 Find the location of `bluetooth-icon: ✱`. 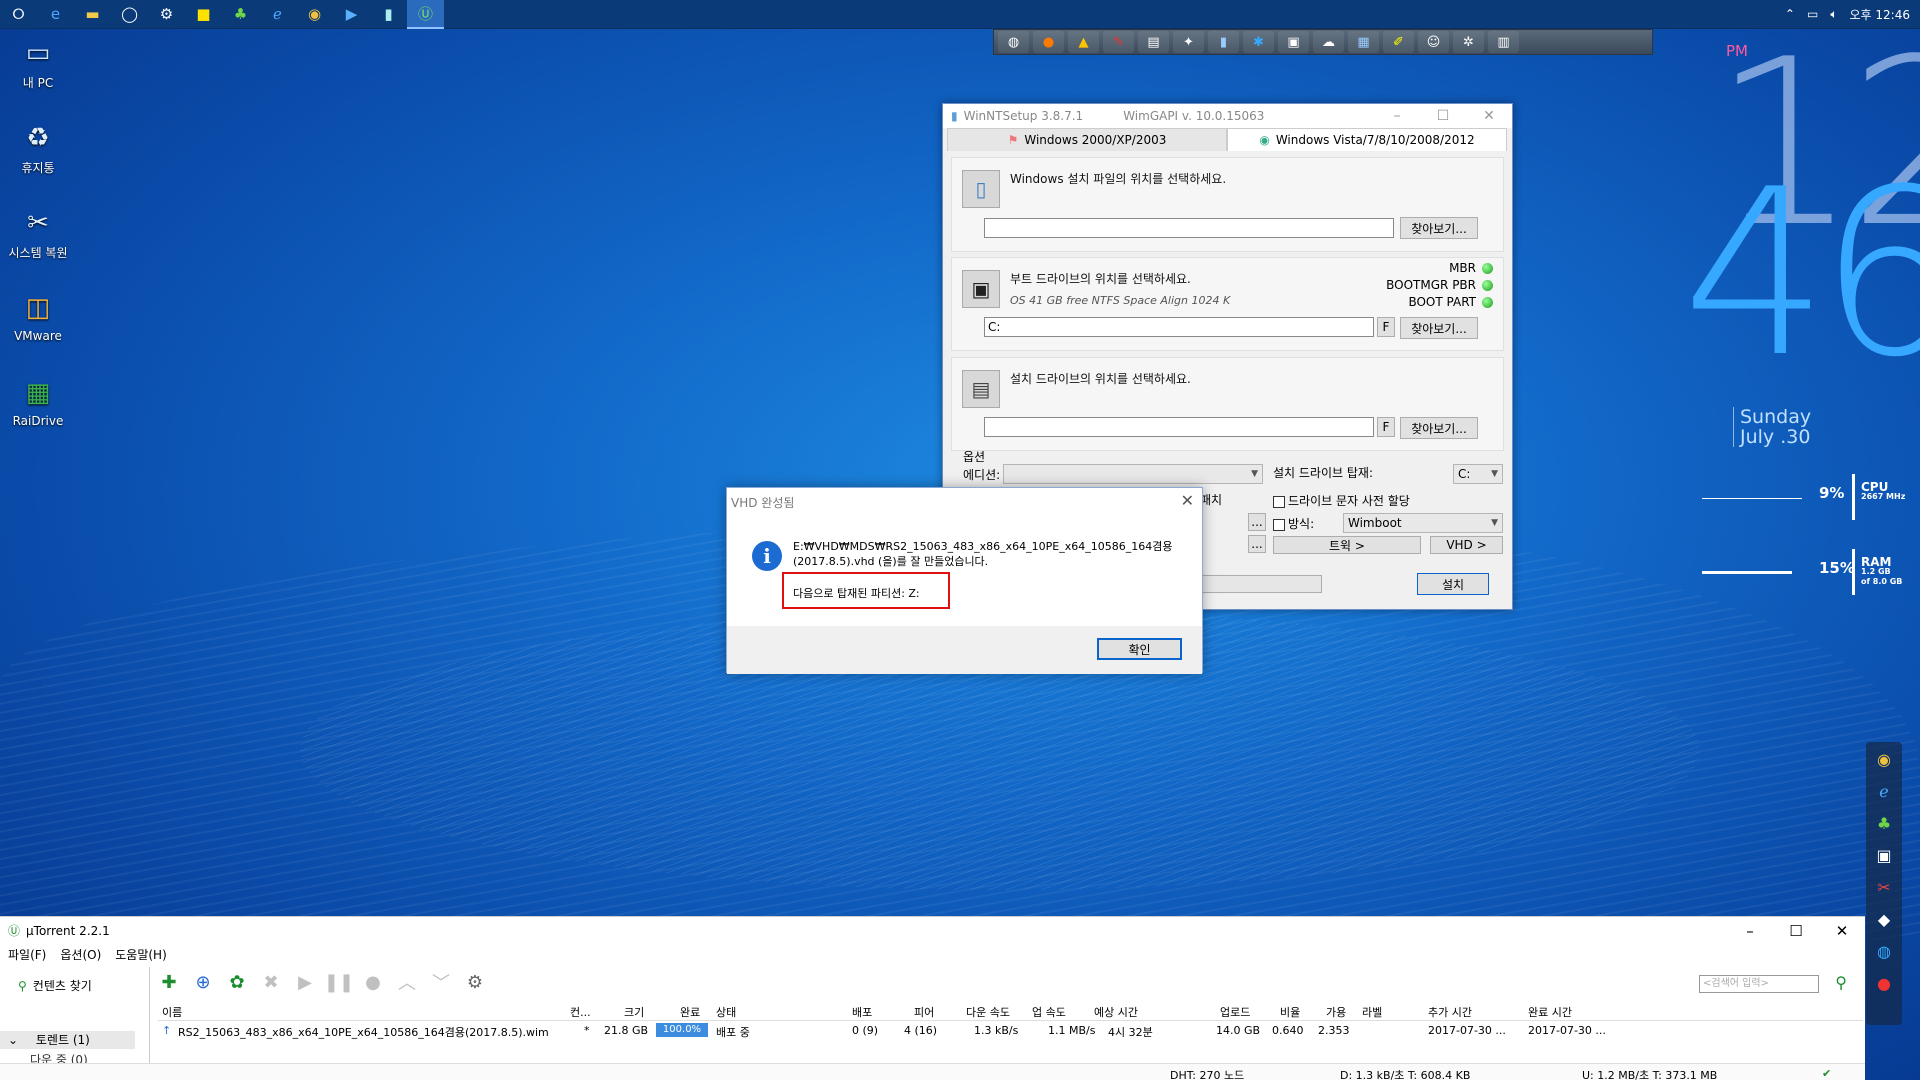

bluetooth-icon: ✱ is located at coordinates (1258, 42).